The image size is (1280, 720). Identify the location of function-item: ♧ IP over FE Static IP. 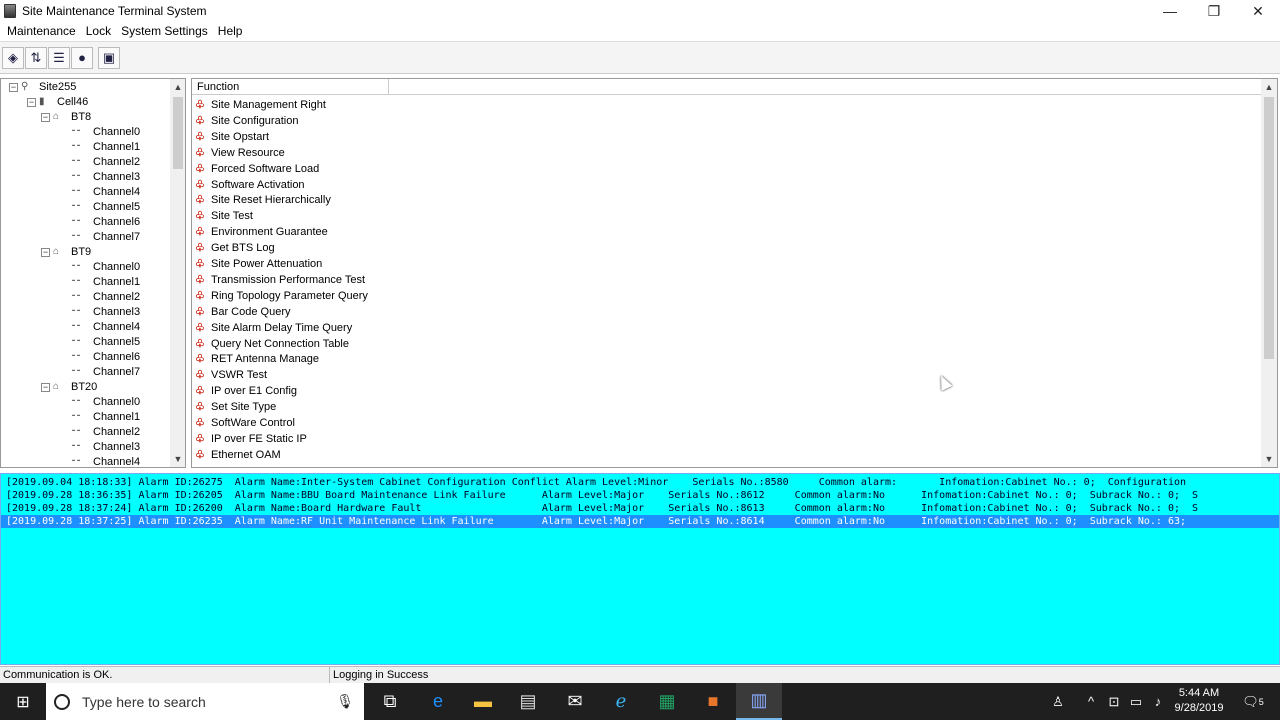
(251, 439).